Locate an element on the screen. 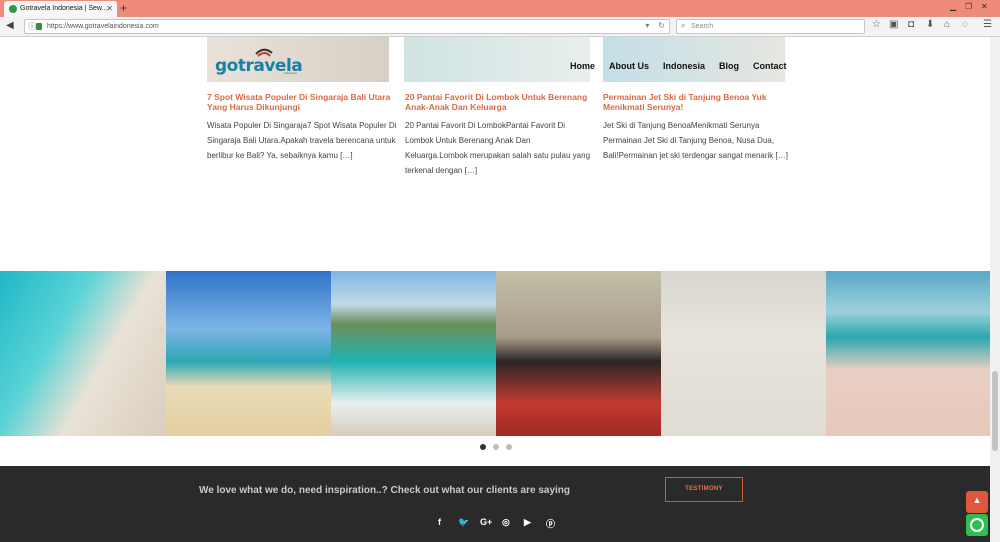  twitter-icon: 🐦 is located at coordinates (463, 522).